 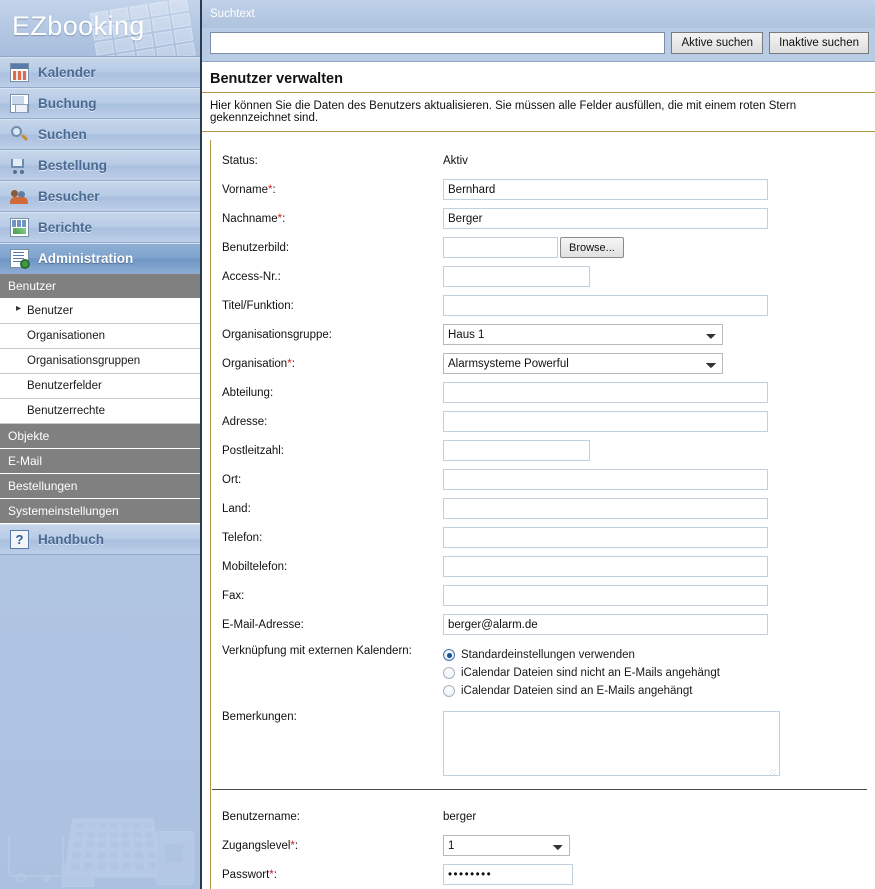 What do you see at coordinates (605, 624) in the screenshot?
I see `email-input` at bounding box center [605, 624].